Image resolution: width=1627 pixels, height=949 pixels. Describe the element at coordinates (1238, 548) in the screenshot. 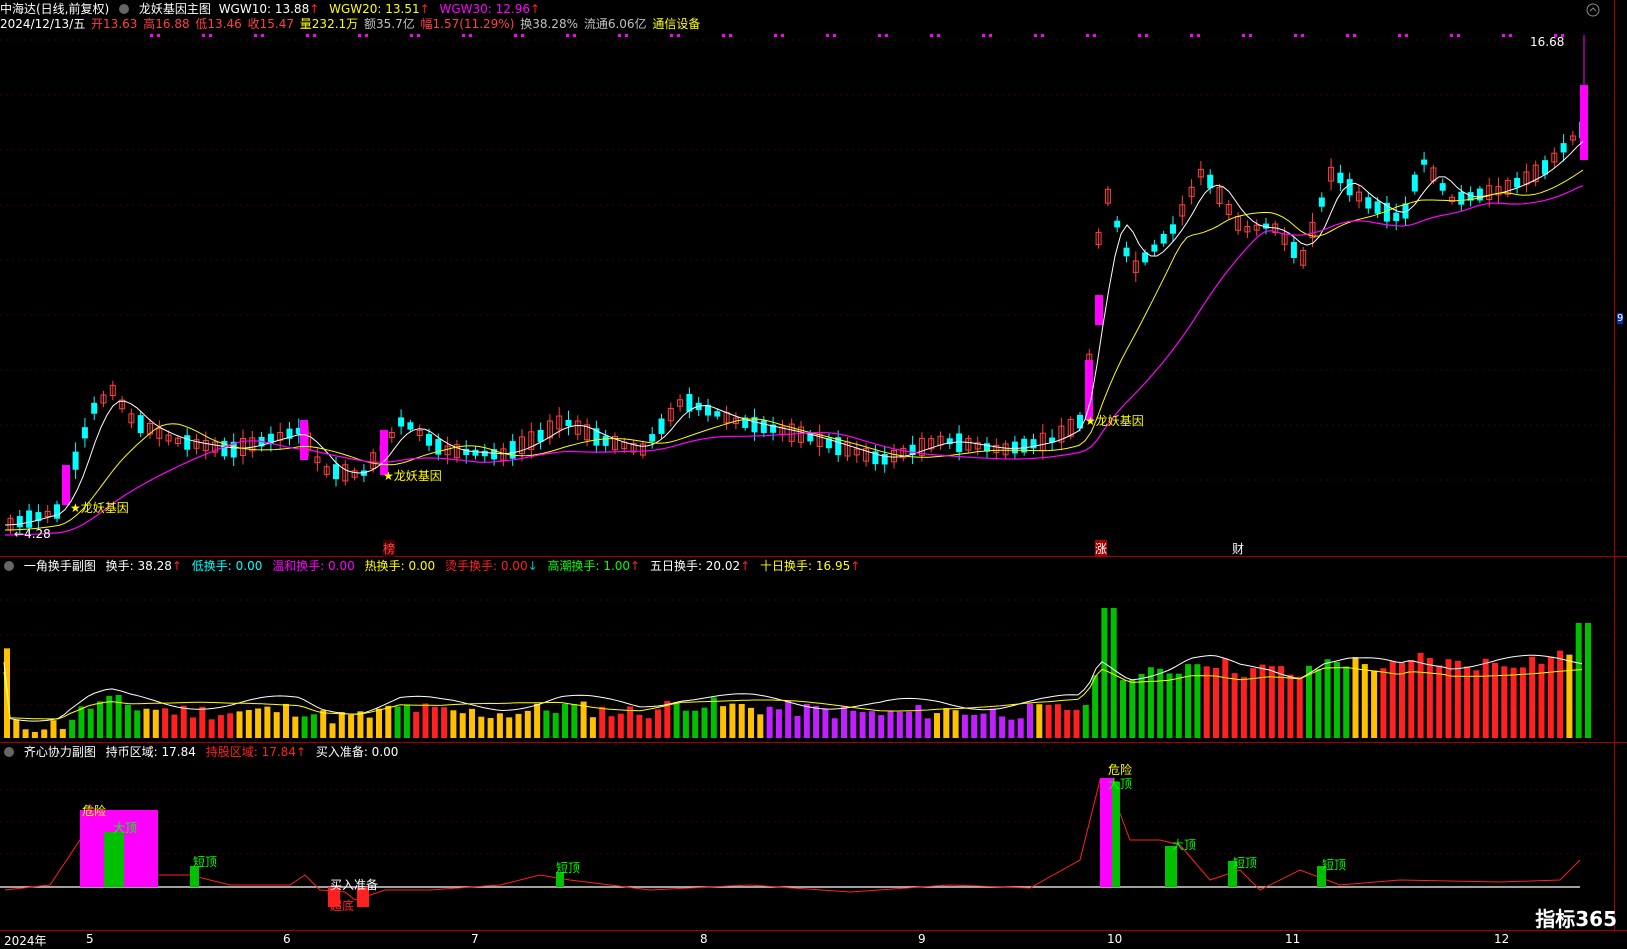

I see `event-marker-finance: 财` at that location.